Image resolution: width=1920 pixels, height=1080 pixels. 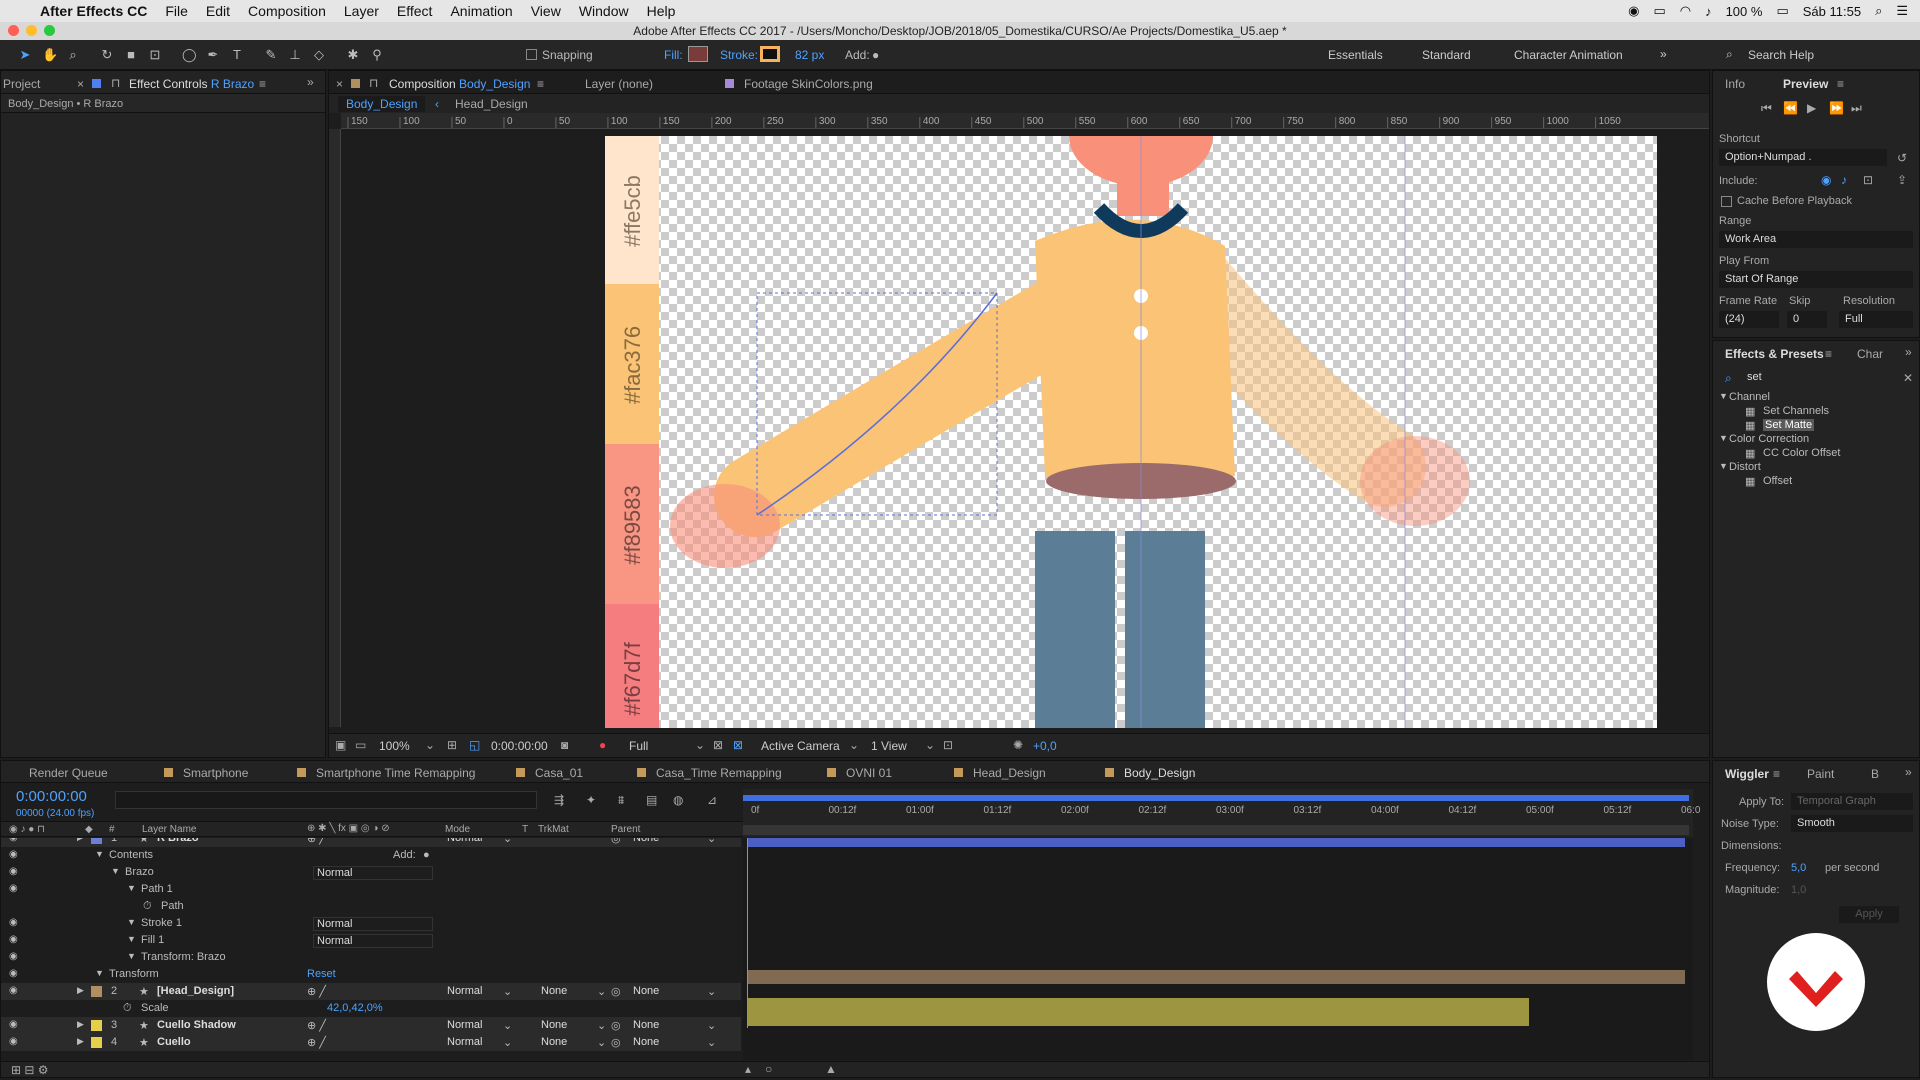 I want to click on play-from-dropdown: Start Of Range, so click(x=1816, y=279).